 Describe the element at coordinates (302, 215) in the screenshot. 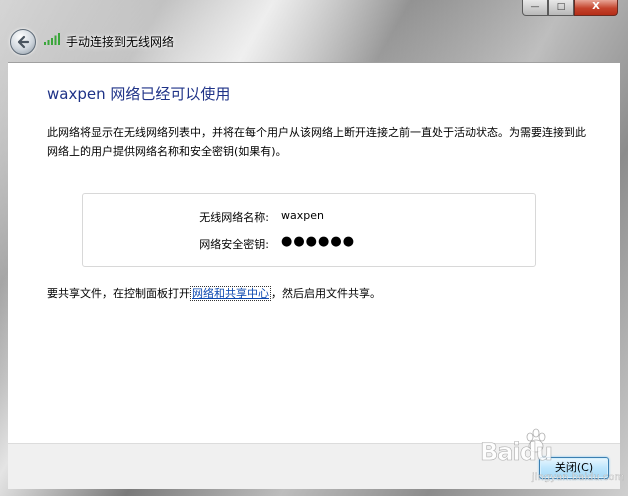

I see `network-name-value: waxpen` at that location.